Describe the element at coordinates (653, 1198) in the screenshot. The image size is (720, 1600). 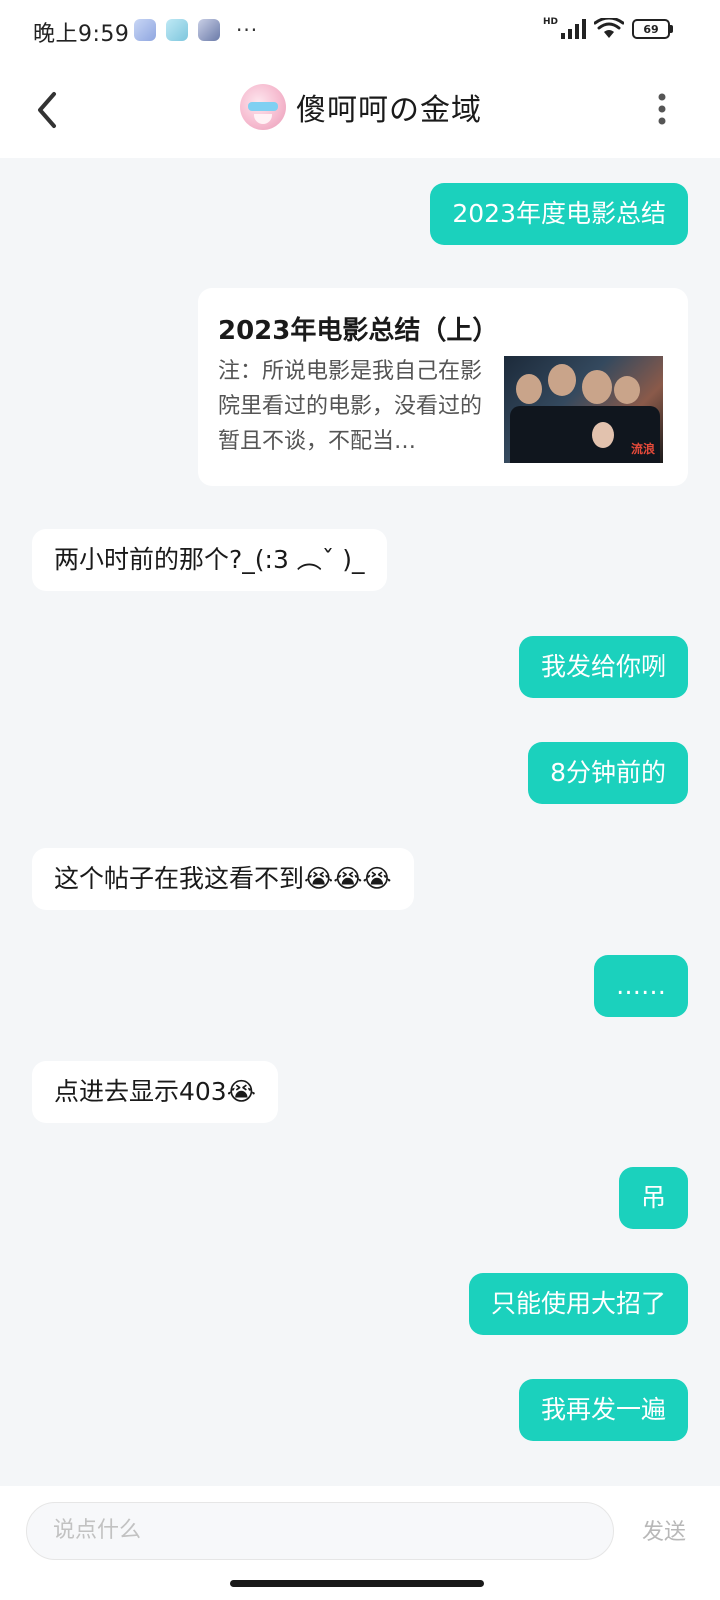
I see `message-bubble-sent: 吊` at that location.